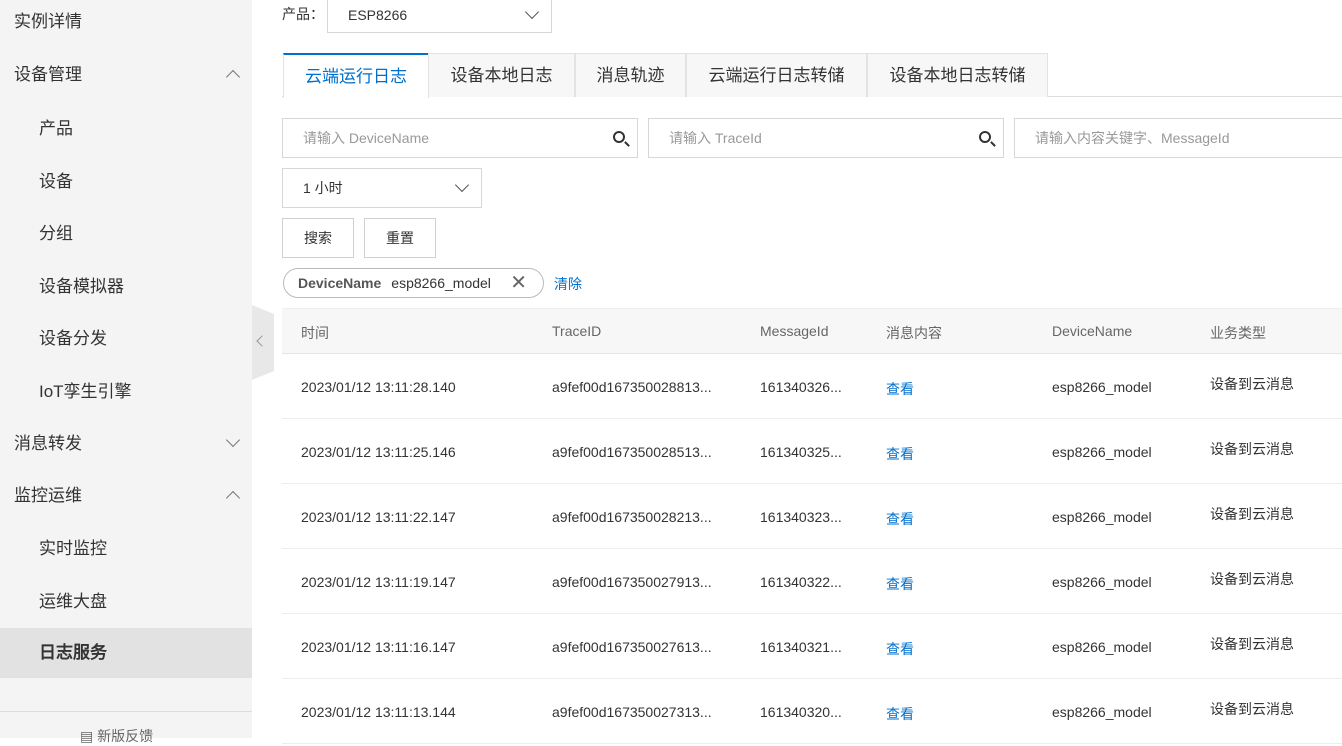  I want to click on sidebar-item-label: 设备, so click(56, 181).